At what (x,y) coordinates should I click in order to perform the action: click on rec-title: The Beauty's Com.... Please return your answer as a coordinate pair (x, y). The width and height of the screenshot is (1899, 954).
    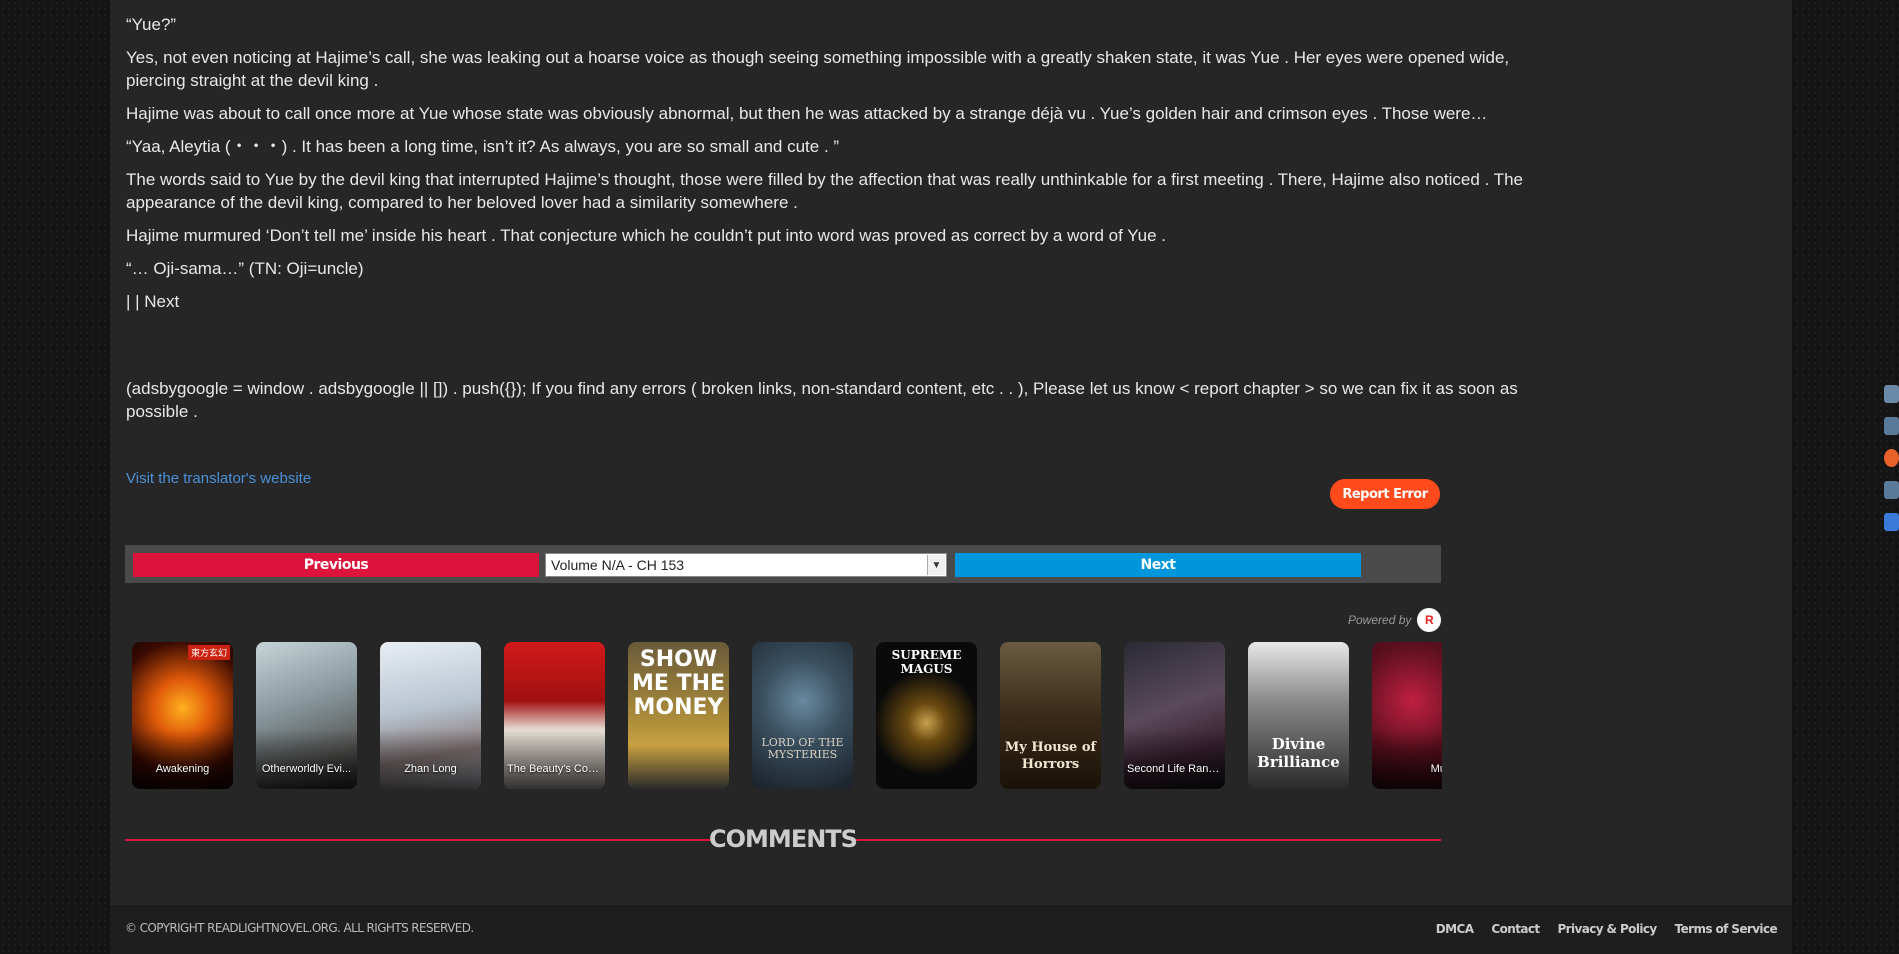
    Looking at the image, I should click on (556, 769).